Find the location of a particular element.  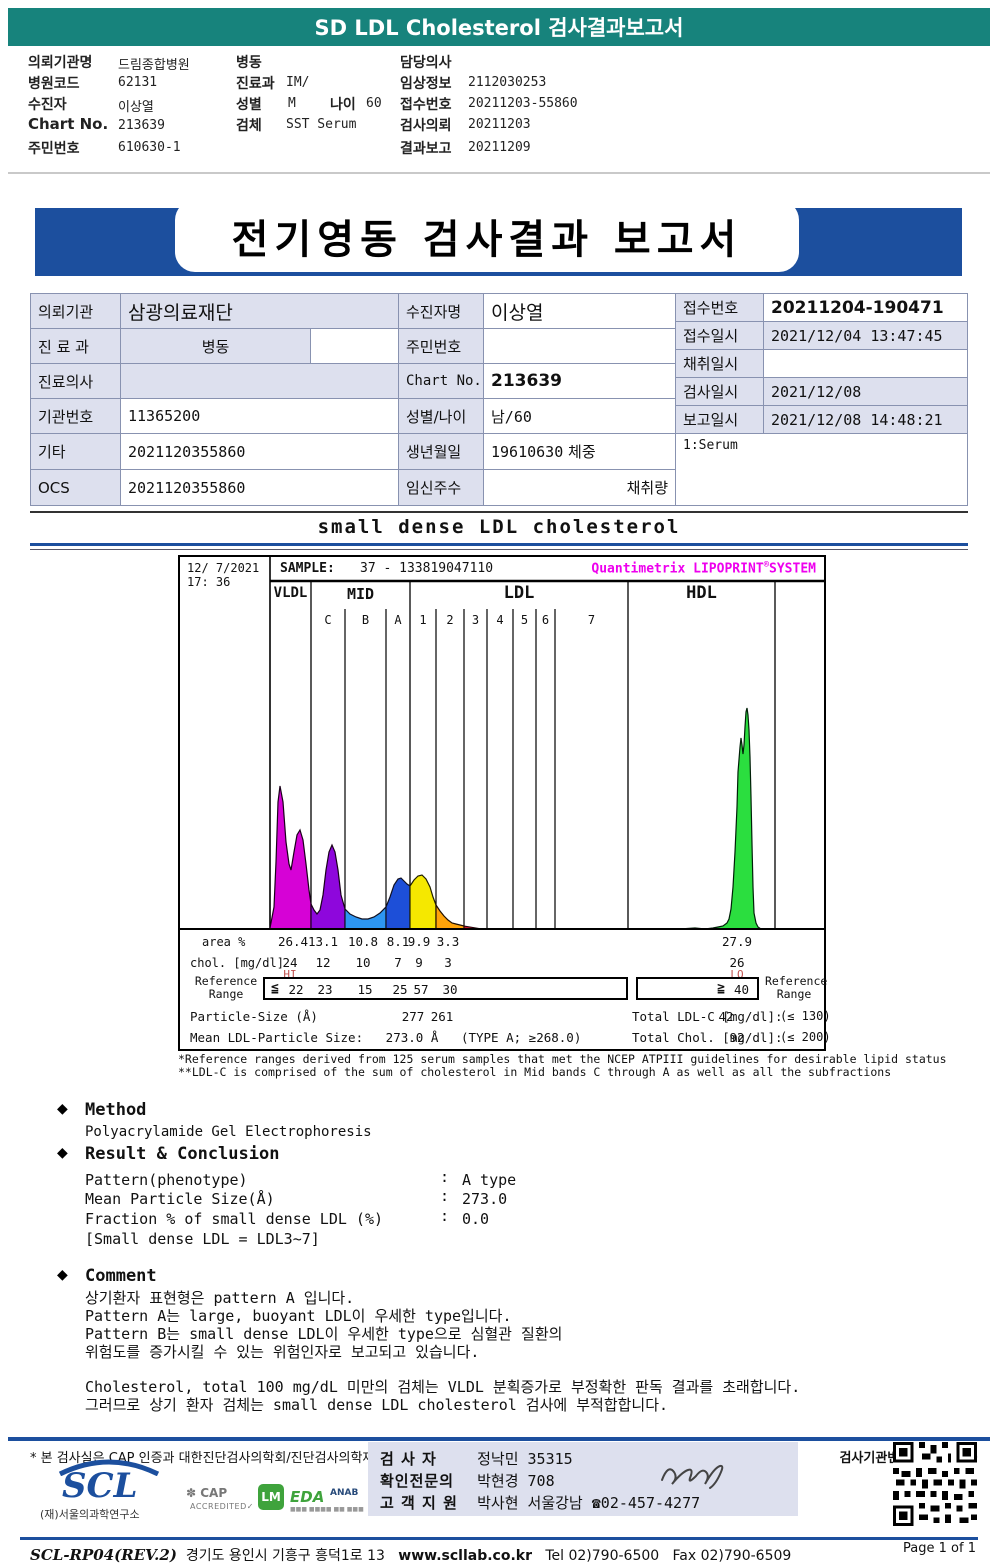

scl-logo-text: SCL is located at coordinates (100, 1486).